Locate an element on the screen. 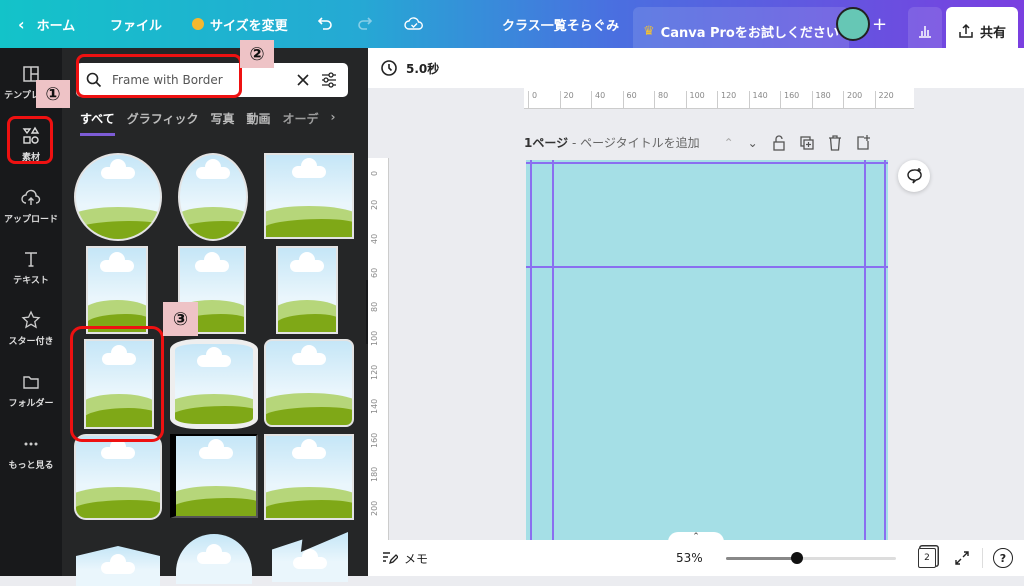 This screenshot has width=1024, height=586. nav-starred: スター付き is located at coordinates (31, 328).